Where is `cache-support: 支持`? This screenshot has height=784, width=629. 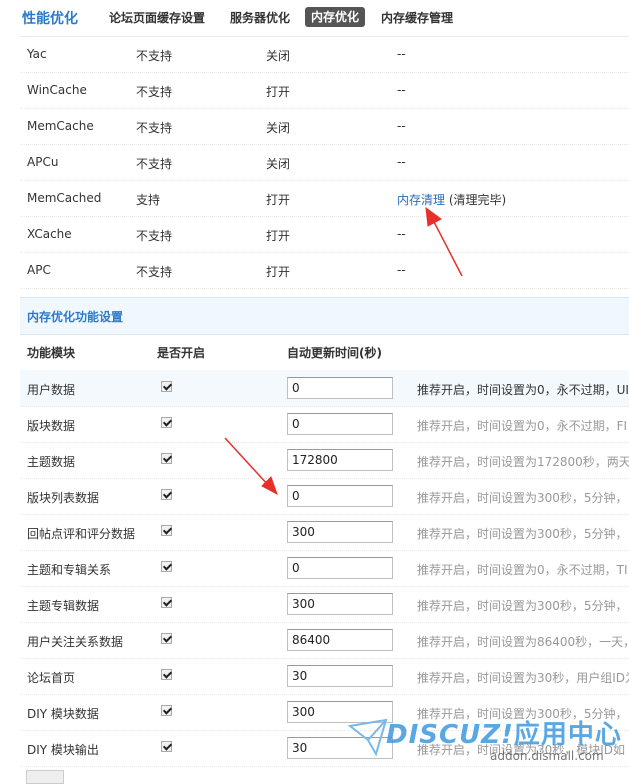 cache-support: 支持 is located at coordinates (148, 200).